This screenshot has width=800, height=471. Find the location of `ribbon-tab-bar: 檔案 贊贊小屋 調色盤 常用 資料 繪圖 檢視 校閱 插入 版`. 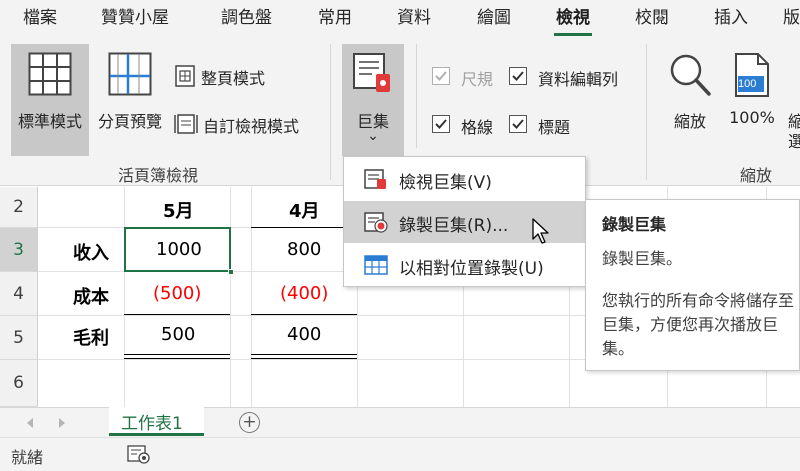

ribbon-tab-bar: 檔案 贊贊小屋 調色盤 常用 資料 繪圖 檢視 校閱 插入 版 is located at coordinates (400, 18).